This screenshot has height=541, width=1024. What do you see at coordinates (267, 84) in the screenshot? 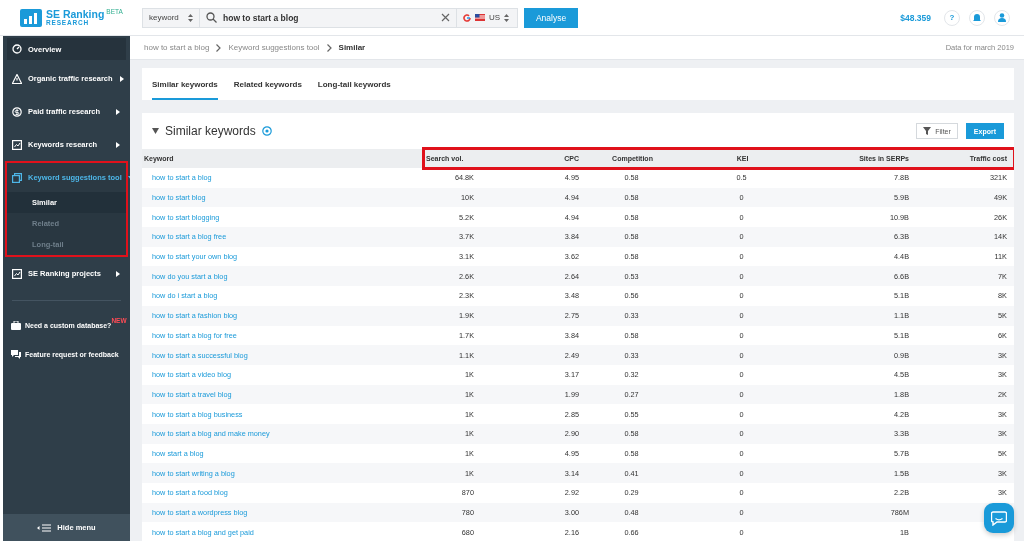
I see `tab: Related keywords` at bounding box center [267, 84].